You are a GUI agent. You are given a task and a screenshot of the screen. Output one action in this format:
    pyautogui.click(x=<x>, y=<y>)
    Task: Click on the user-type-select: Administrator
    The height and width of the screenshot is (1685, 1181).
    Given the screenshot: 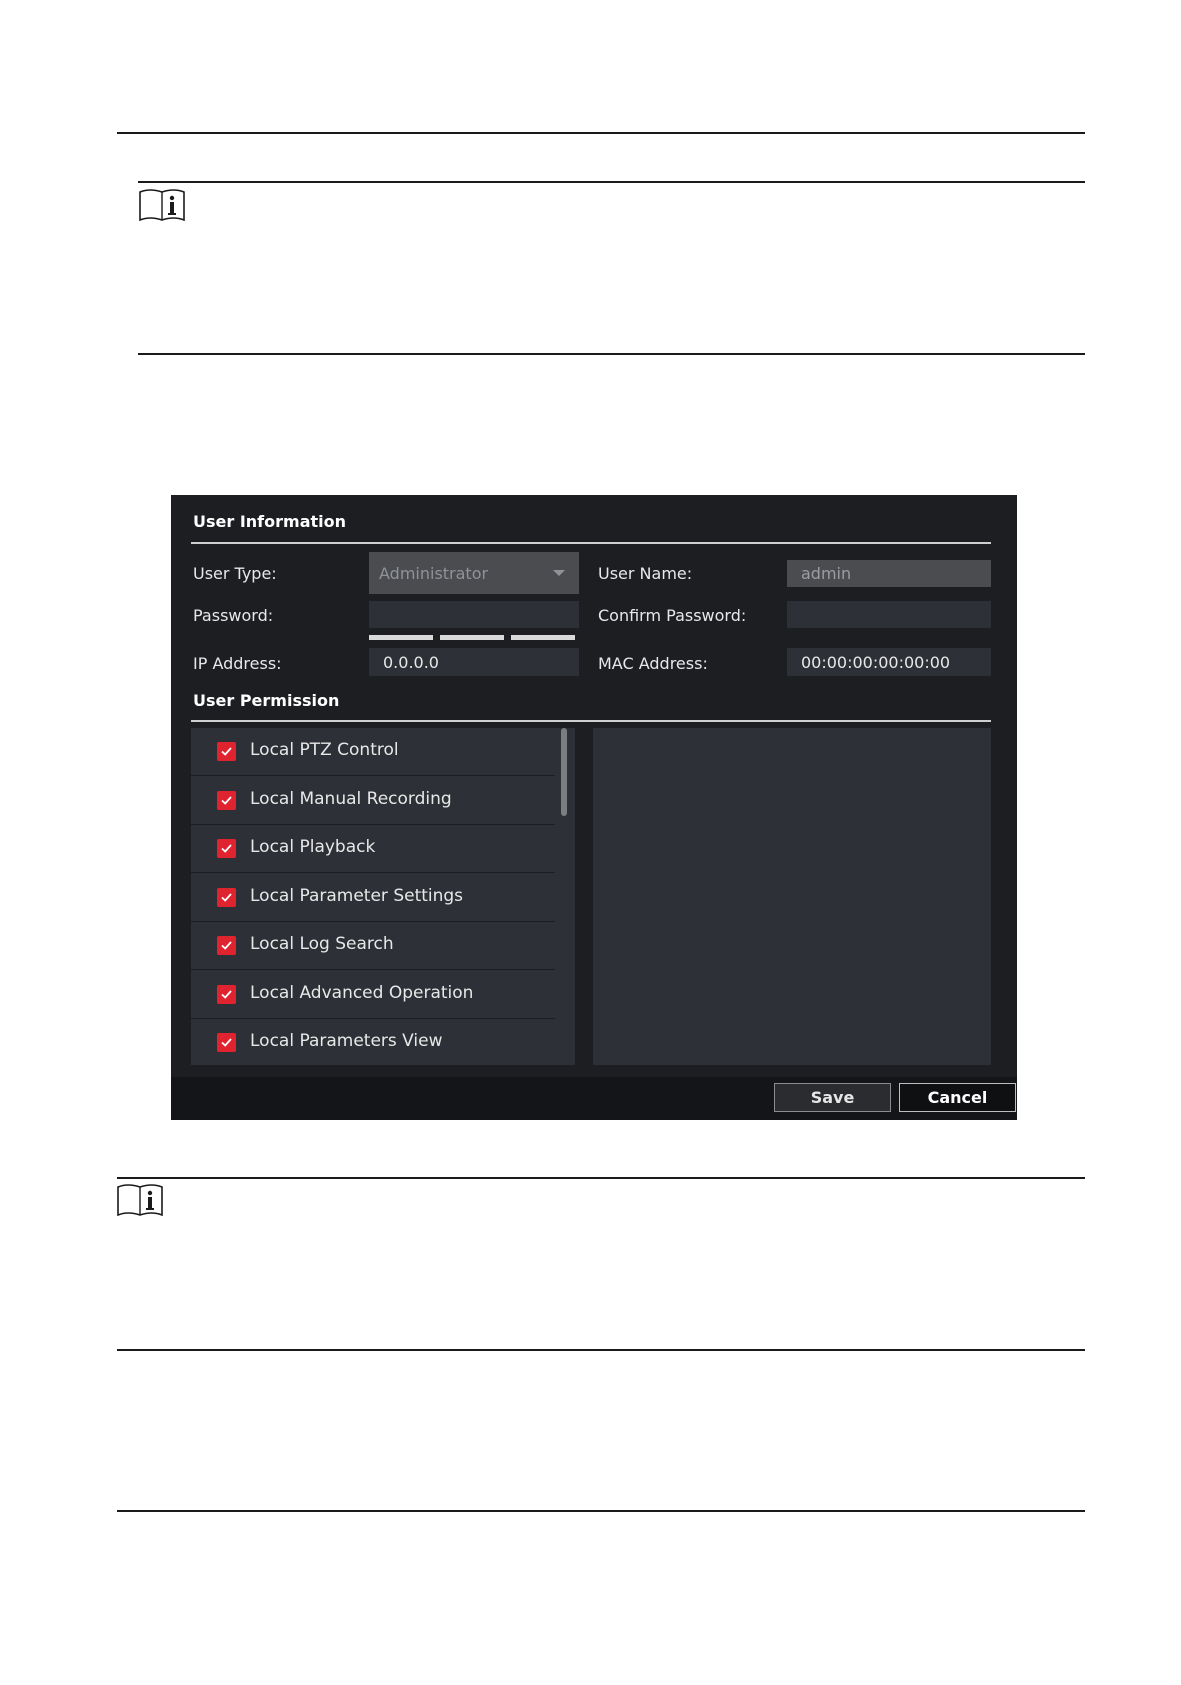 What is the action you would take?
    pyautogui.click(x=474, y=573)
    